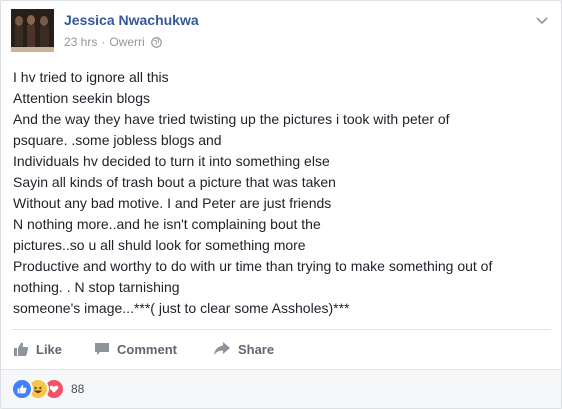 This screenshot has height=409, width=562. I want to click on post-meta: 23 hrs · Owerri, so click(113, 42).